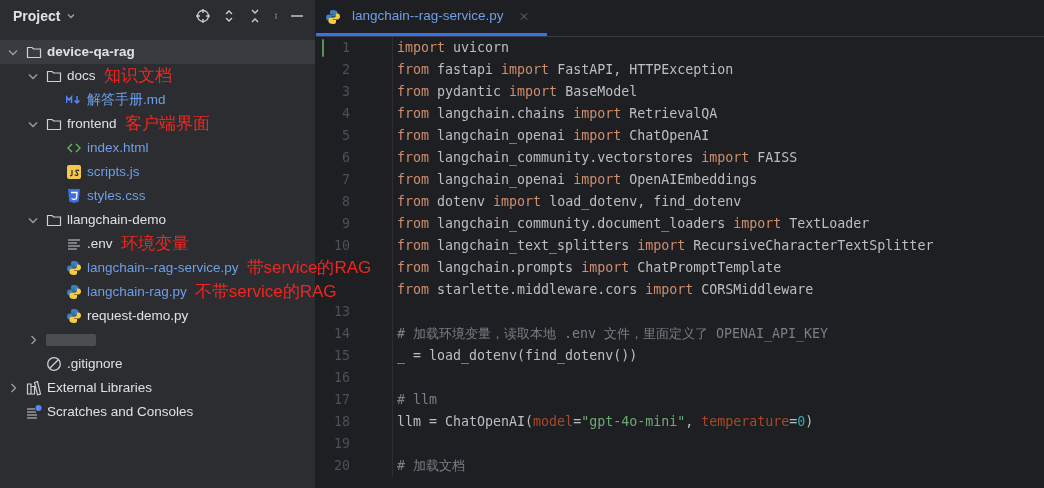 The height and width of the screenshot is (488, 1044). Describe the element at coordinates (603, 290) in the screenshot. I see `code-line: from starlette.middleware.cors import CORSMiddleware` at that location.